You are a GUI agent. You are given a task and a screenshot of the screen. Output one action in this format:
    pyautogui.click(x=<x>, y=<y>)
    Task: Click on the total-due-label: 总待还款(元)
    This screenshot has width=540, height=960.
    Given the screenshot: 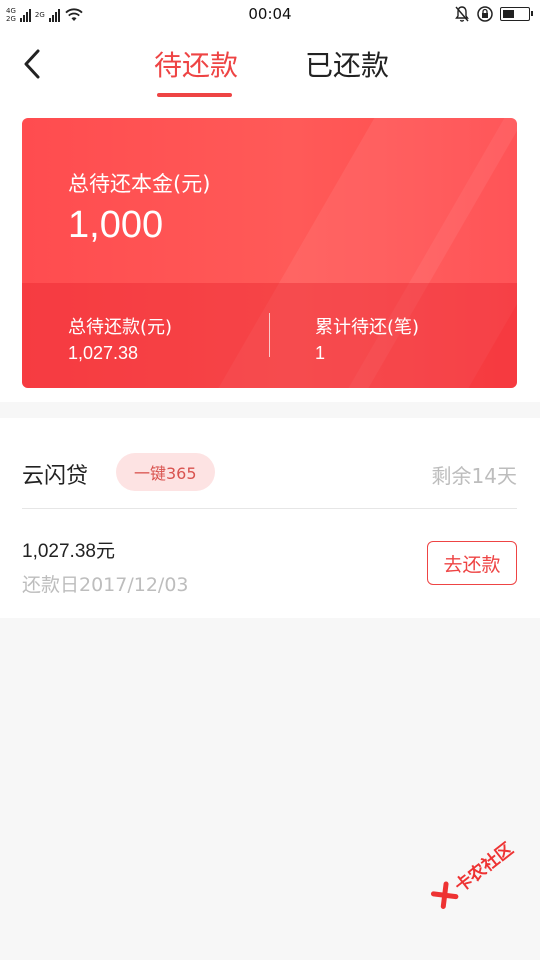 What is the action you would take?
    pyautogui.click(x=120, y=327)
    